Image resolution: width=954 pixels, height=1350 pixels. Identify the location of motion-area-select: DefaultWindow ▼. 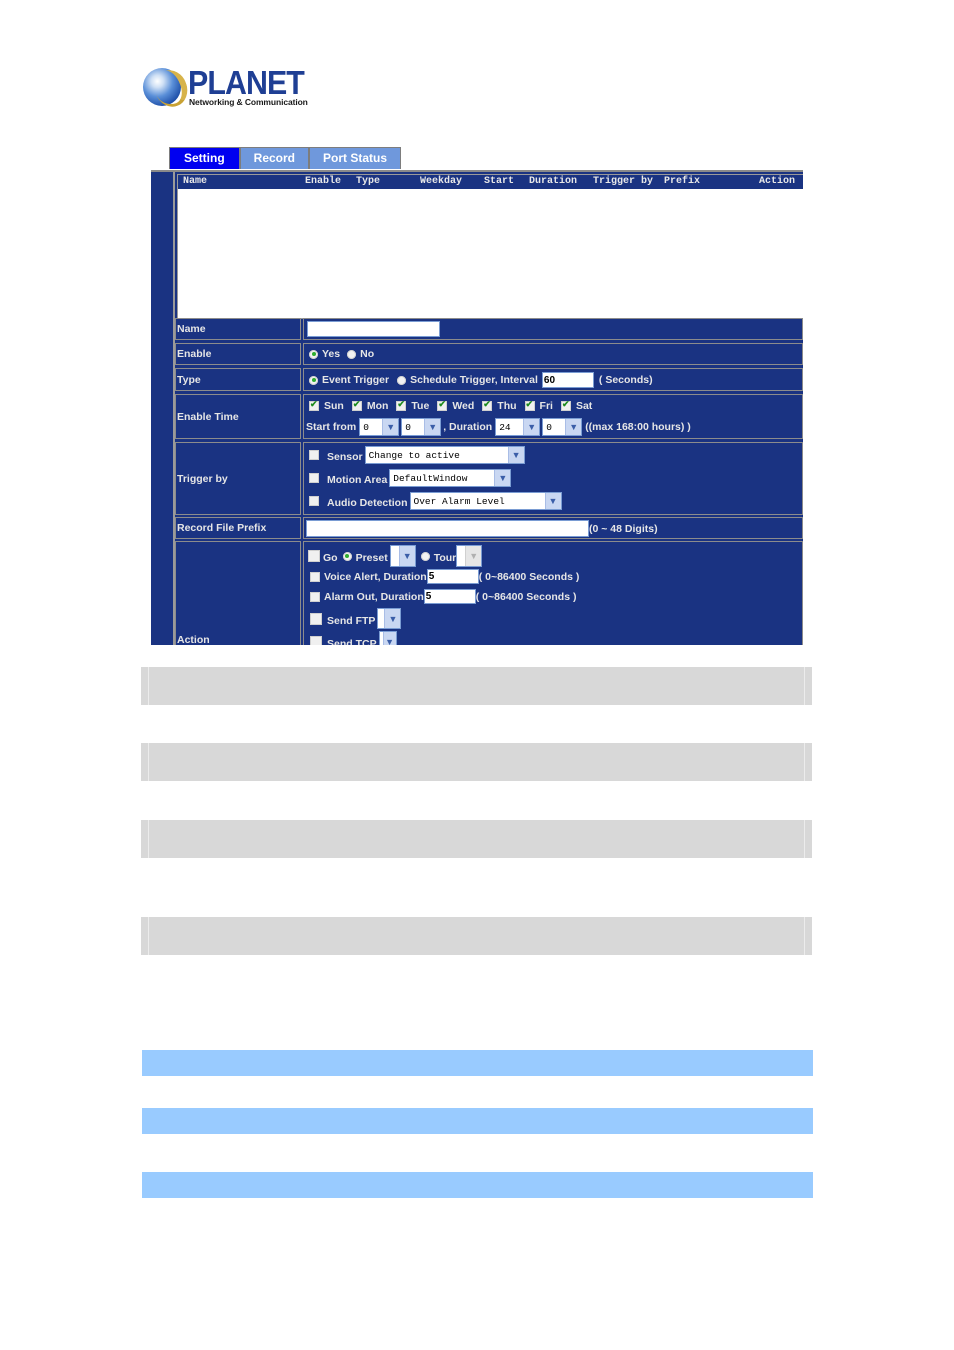
(450, 478).